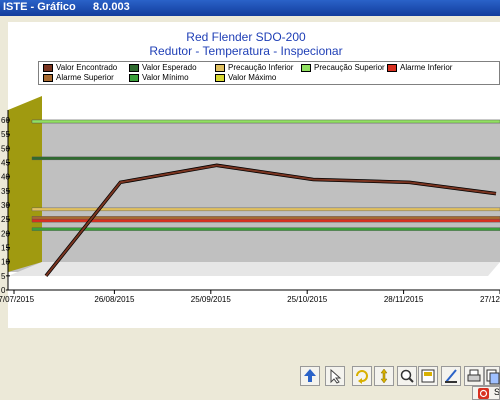  I want to click on x-tick-label: 27/12/2015, so click(490, 299).